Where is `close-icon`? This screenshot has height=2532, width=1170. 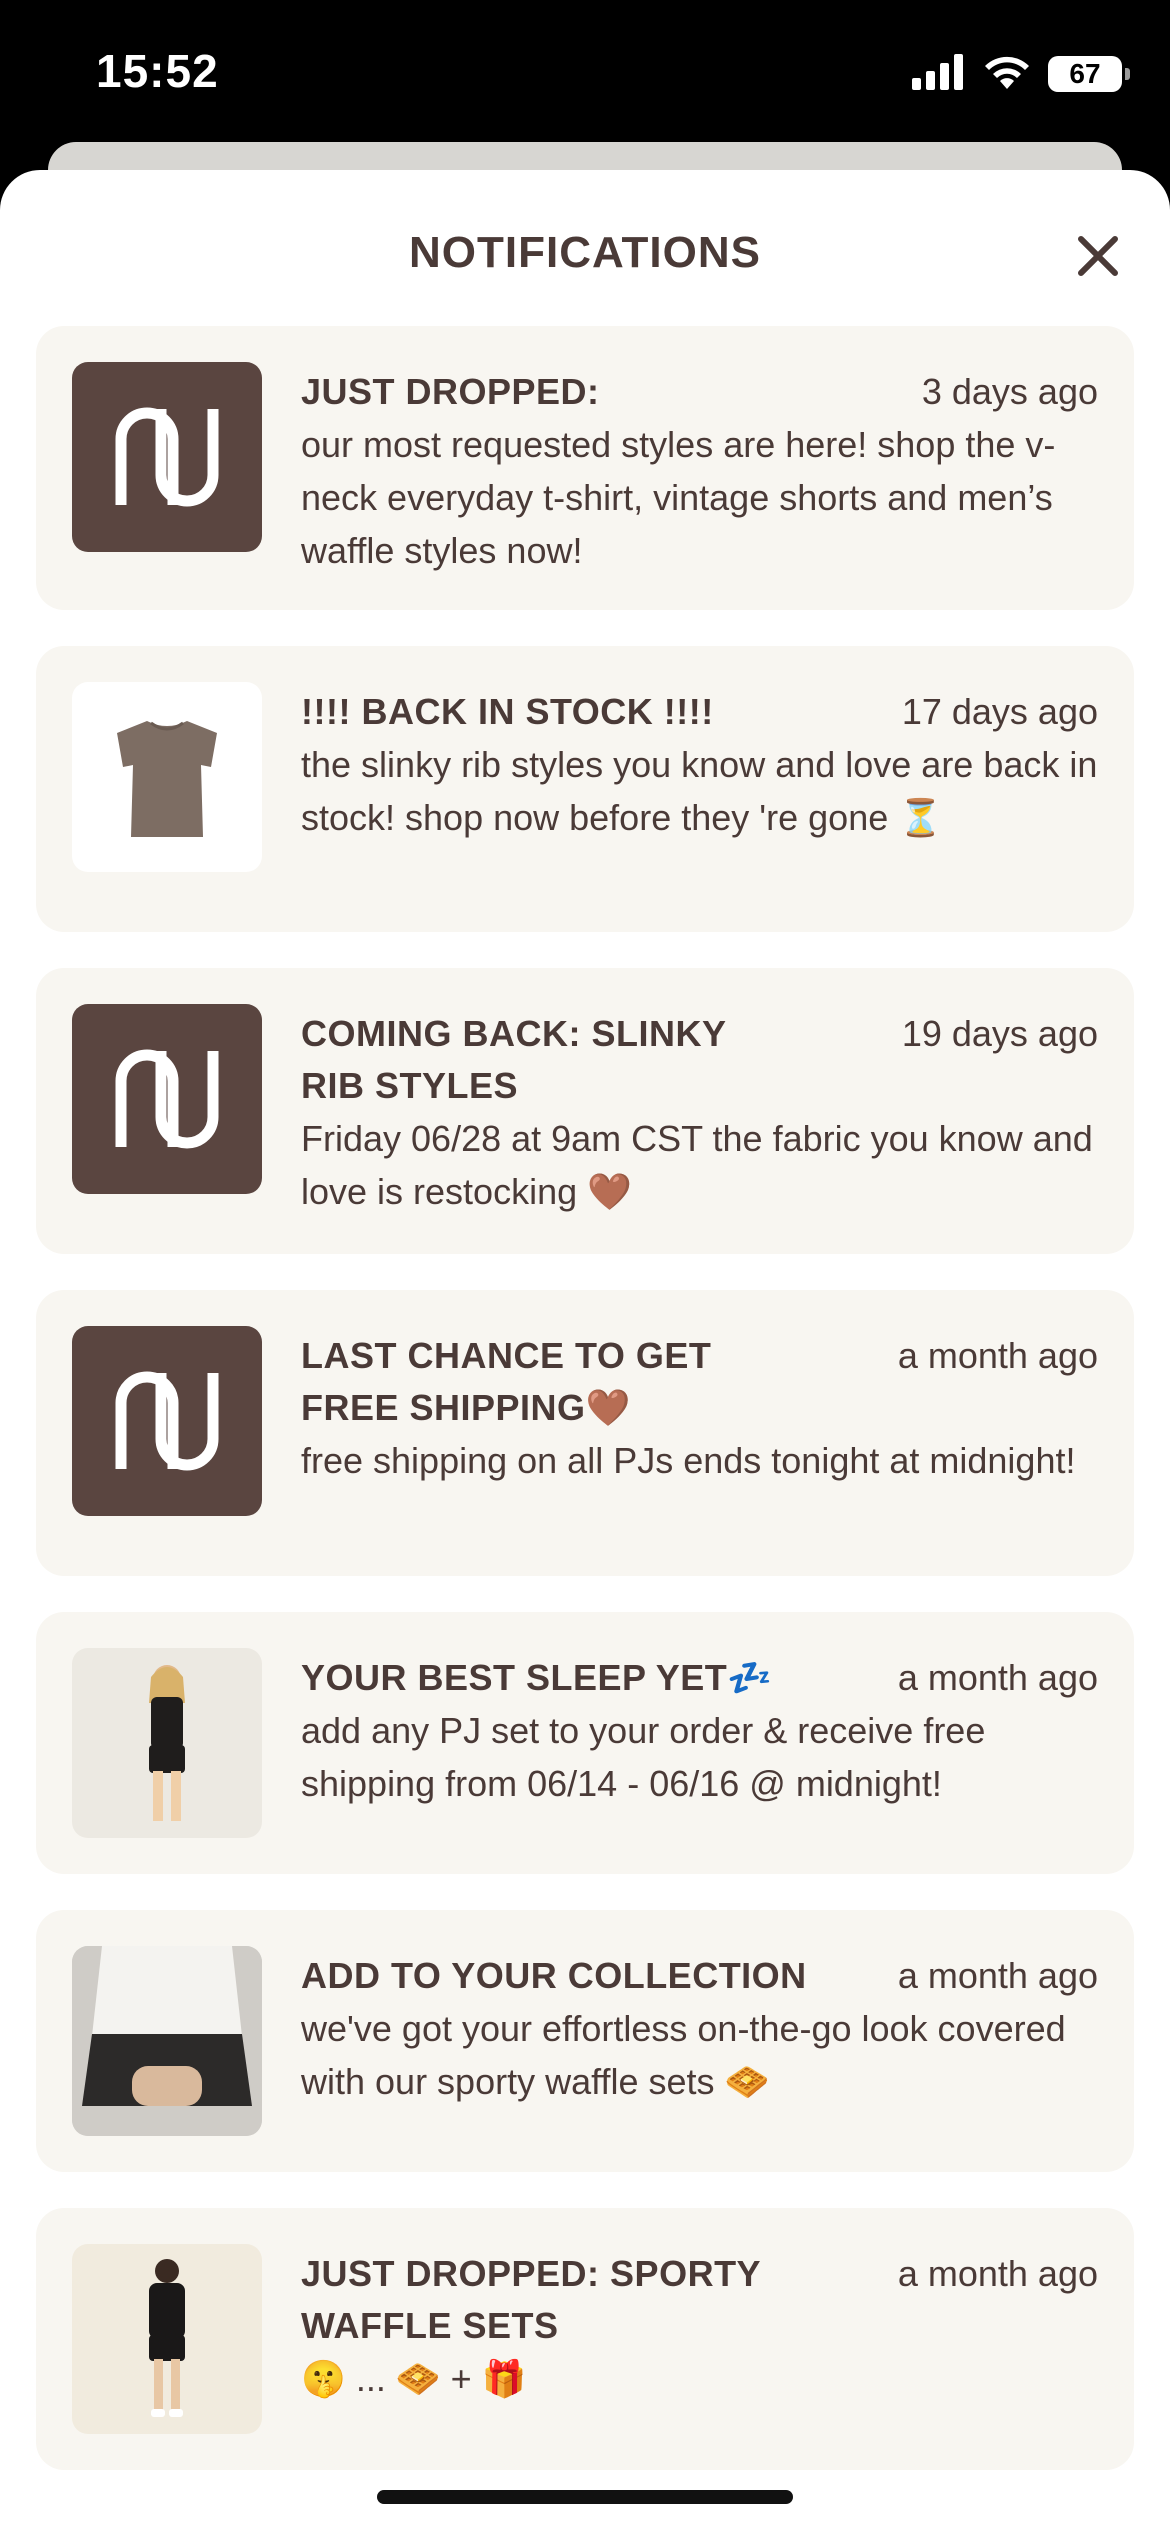
close-icon is located at coordinates (1098, 256).